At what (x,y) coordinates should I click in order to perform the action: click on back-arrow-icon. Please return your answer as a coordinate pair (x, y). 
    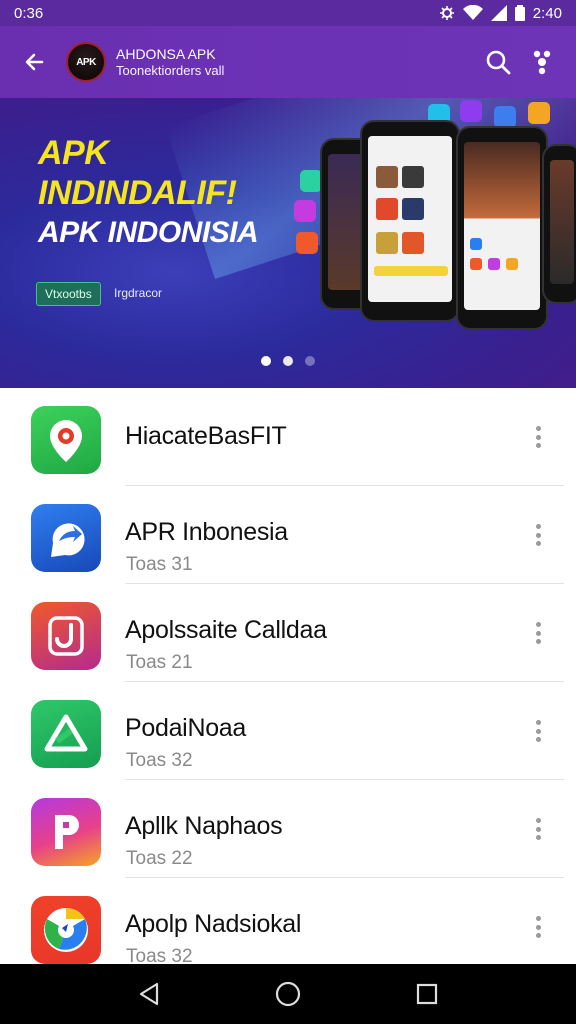
    Looking at the image, I should click on (34, 62).